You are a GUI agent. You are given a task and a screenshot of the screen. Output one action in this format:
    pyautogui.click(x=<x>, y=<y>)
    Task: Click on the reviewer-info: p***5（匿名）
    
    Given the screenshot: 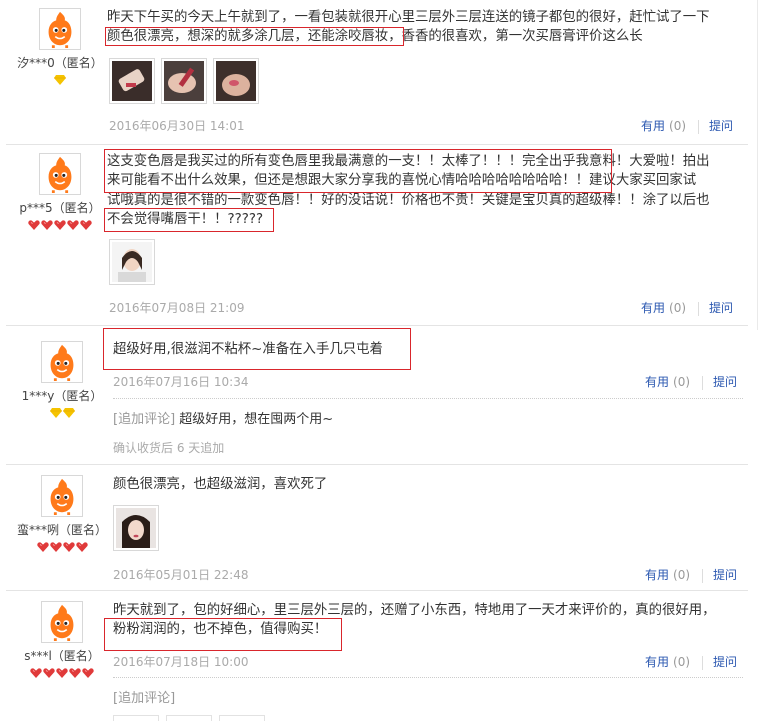 What is the action you would take?
    pyautogui.click(x=60, y=191)
    